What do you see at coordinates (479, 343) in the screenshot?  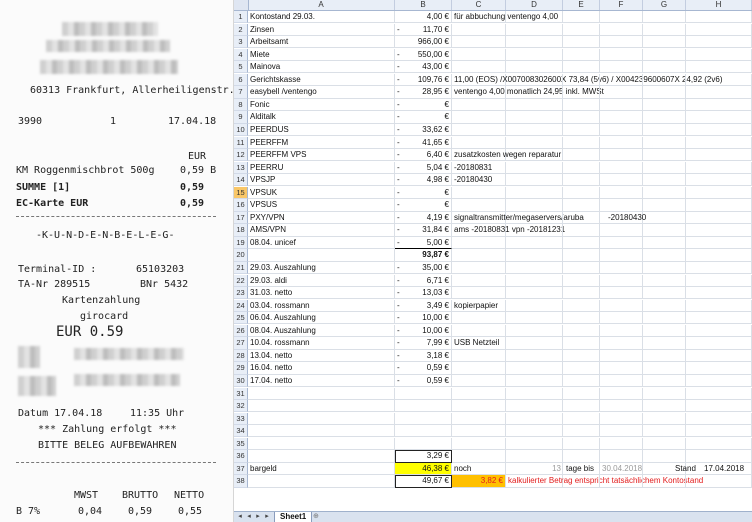 I see `cell-c: USB Netzteil` at bounding box center [479, 343].